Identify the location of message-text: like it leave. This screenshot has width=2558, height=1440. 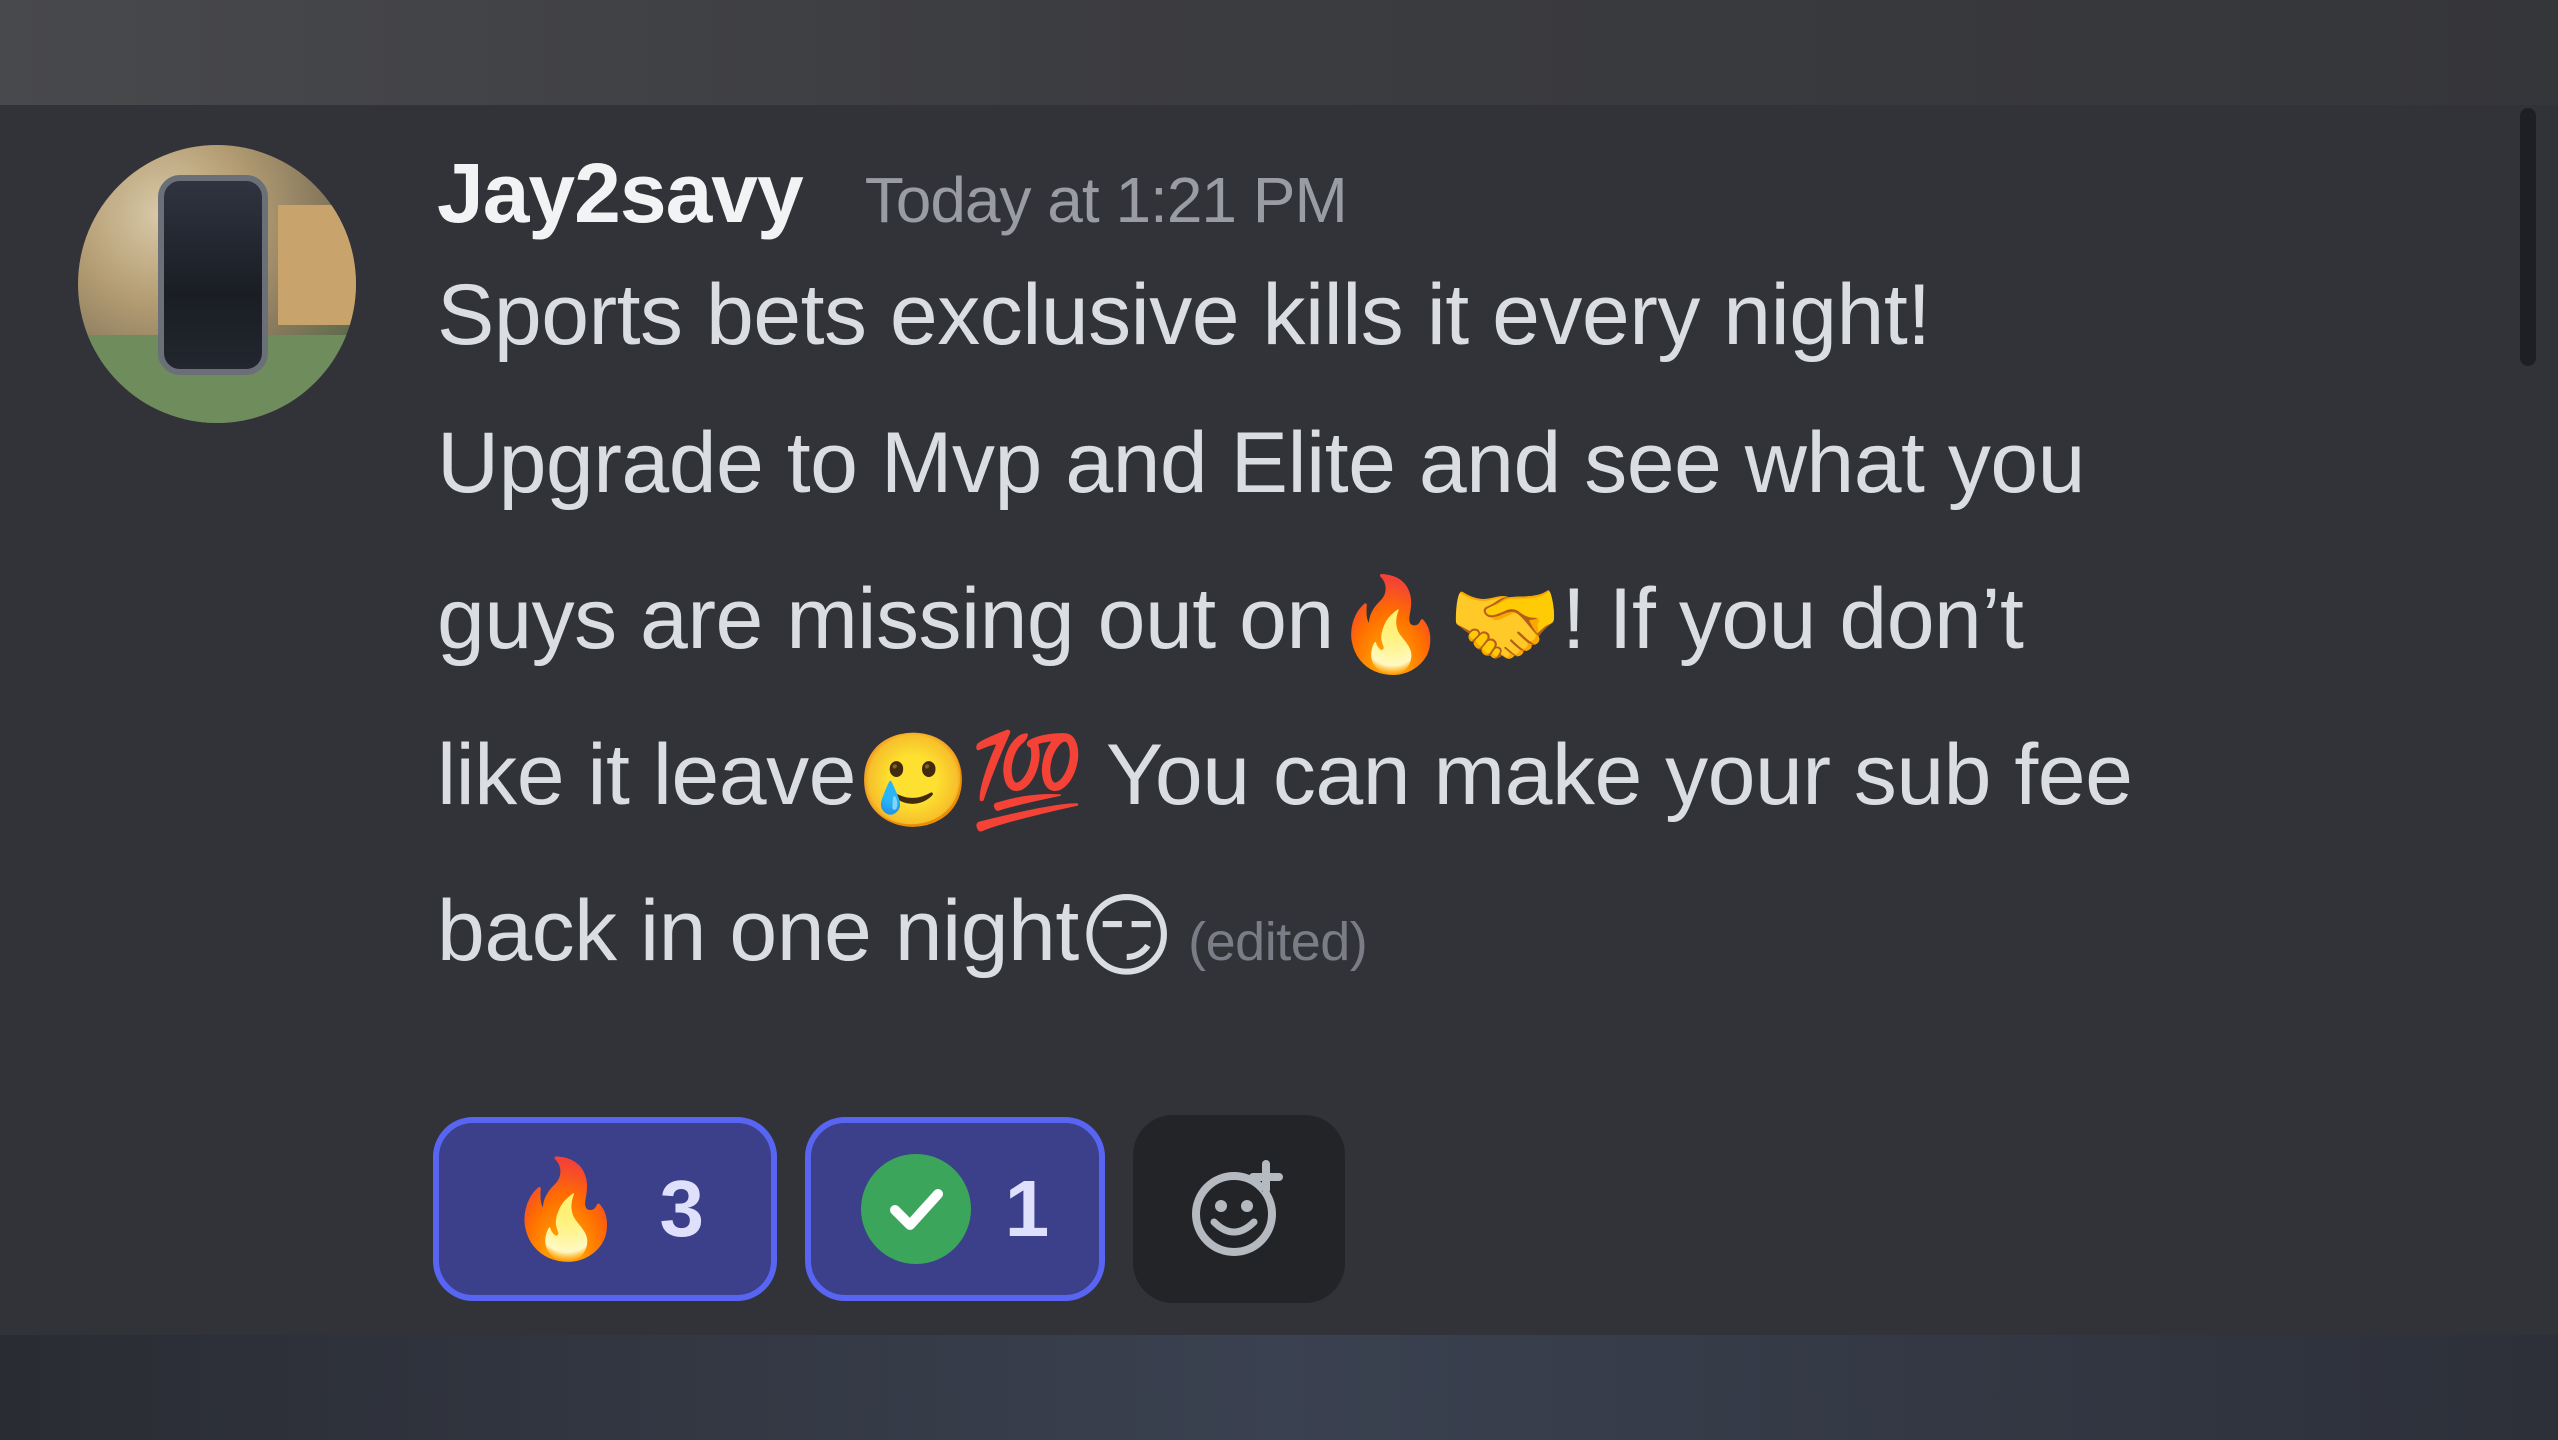
(646, 775).